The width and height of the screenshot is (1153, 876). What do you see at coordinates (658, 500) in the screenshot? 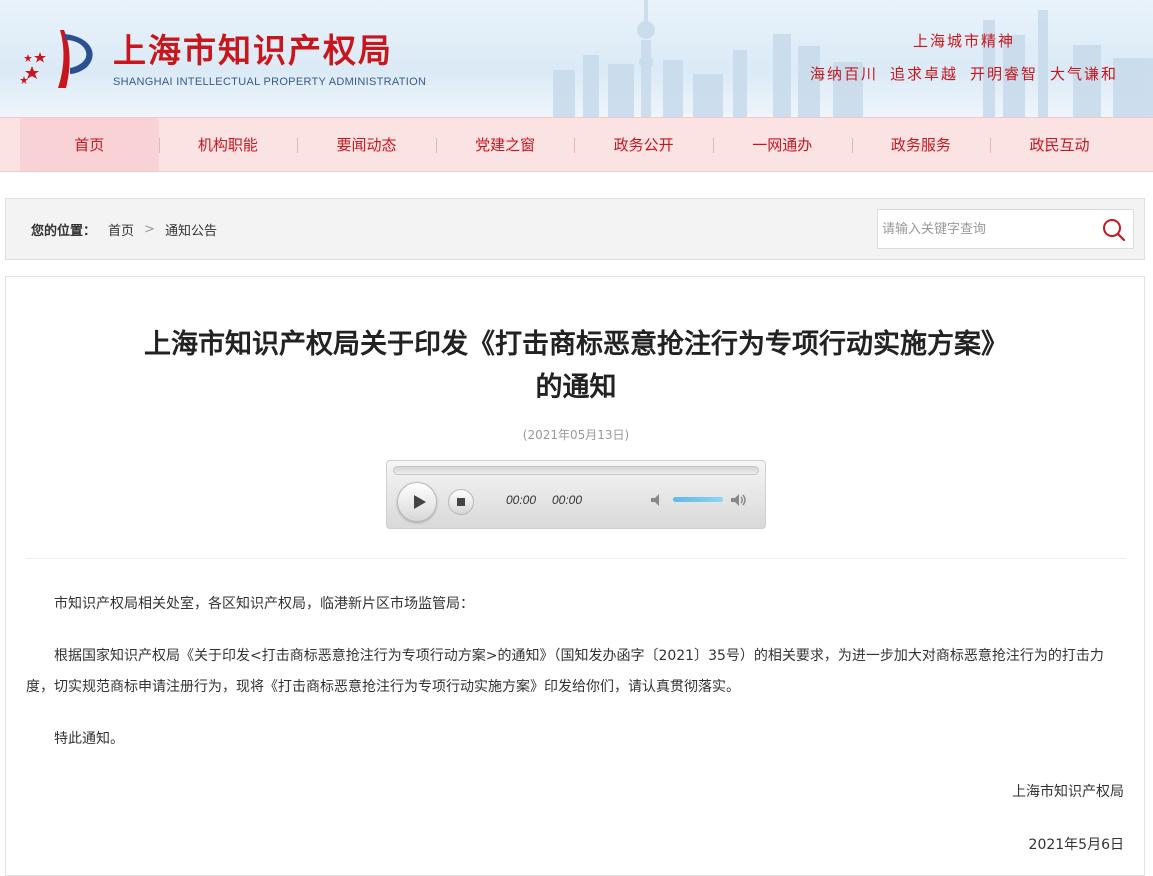
I see `volume-mute-icon` at bounding box center [658, 500].